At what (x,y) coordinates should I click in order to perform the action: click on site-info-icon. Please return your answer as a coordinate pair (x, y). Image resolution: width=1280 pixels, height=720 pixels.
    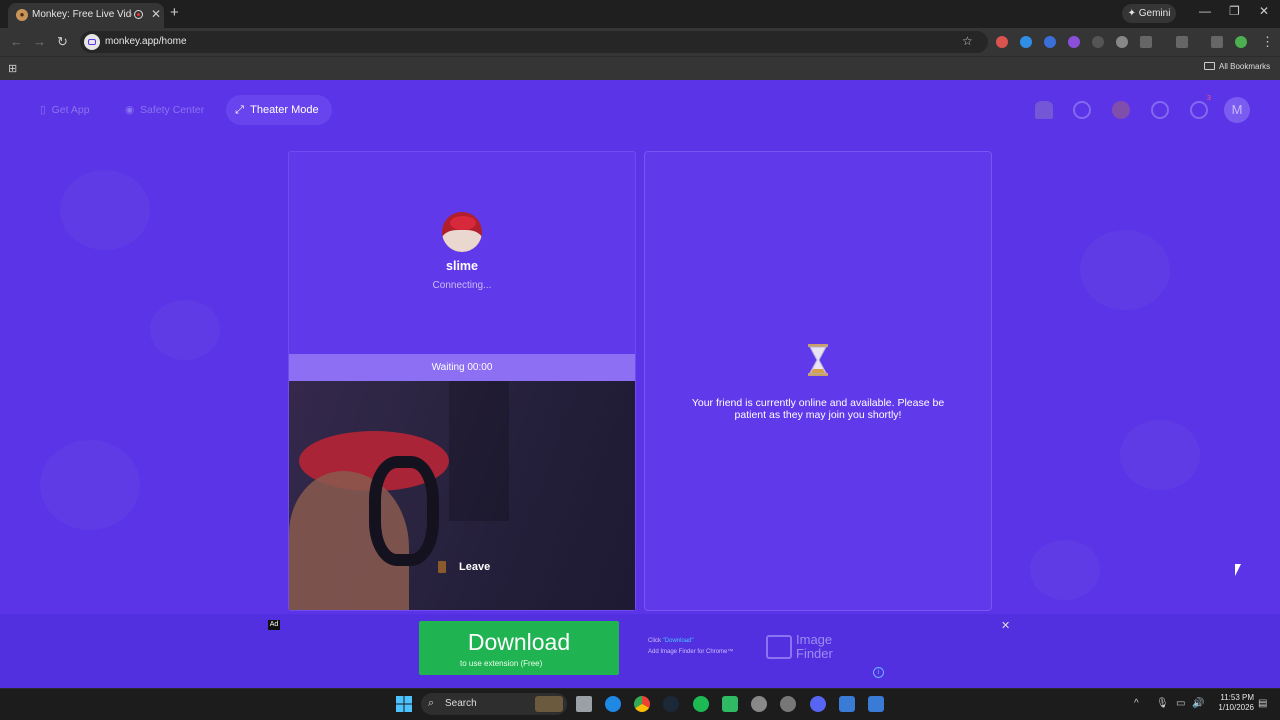
    Looking at the image, I should click on (92, 42).